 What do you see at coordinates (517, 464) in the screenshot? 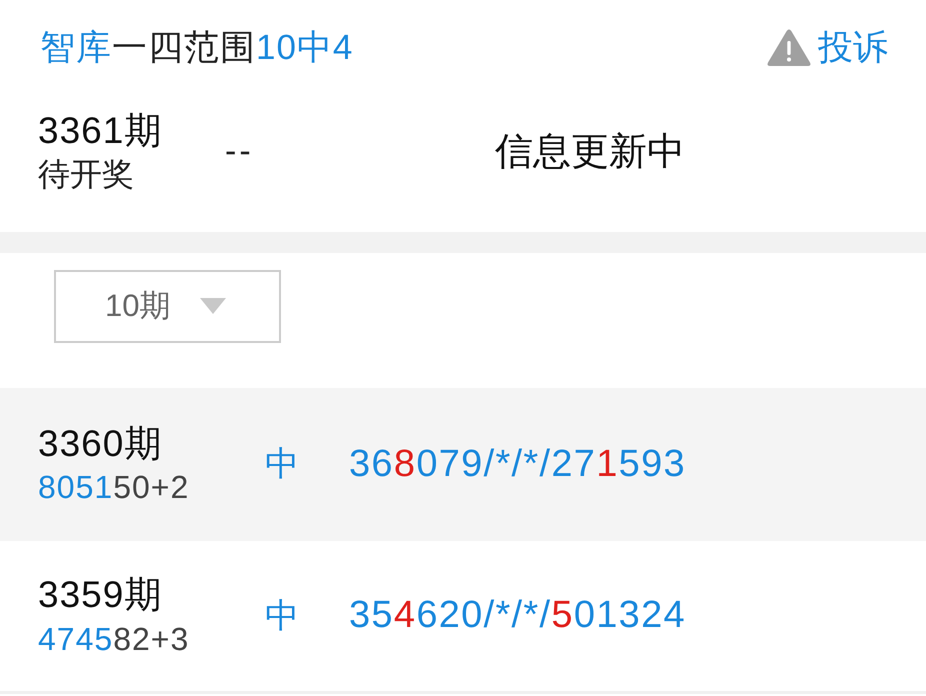
I see `picks-numbers: 368079/*/*/271593` at bounding box center [517, 464].